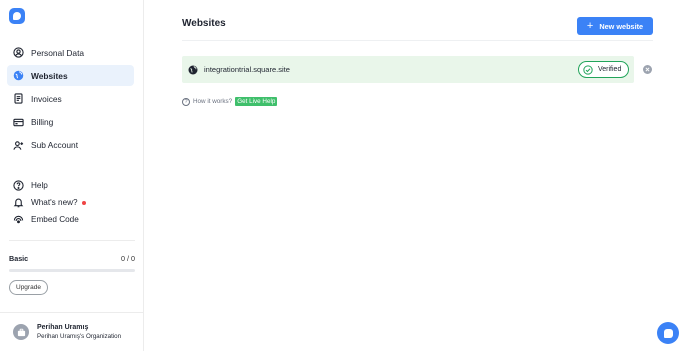 The image size is (690, 351). I want to click on plan-usage-bar, so click(72, 270).